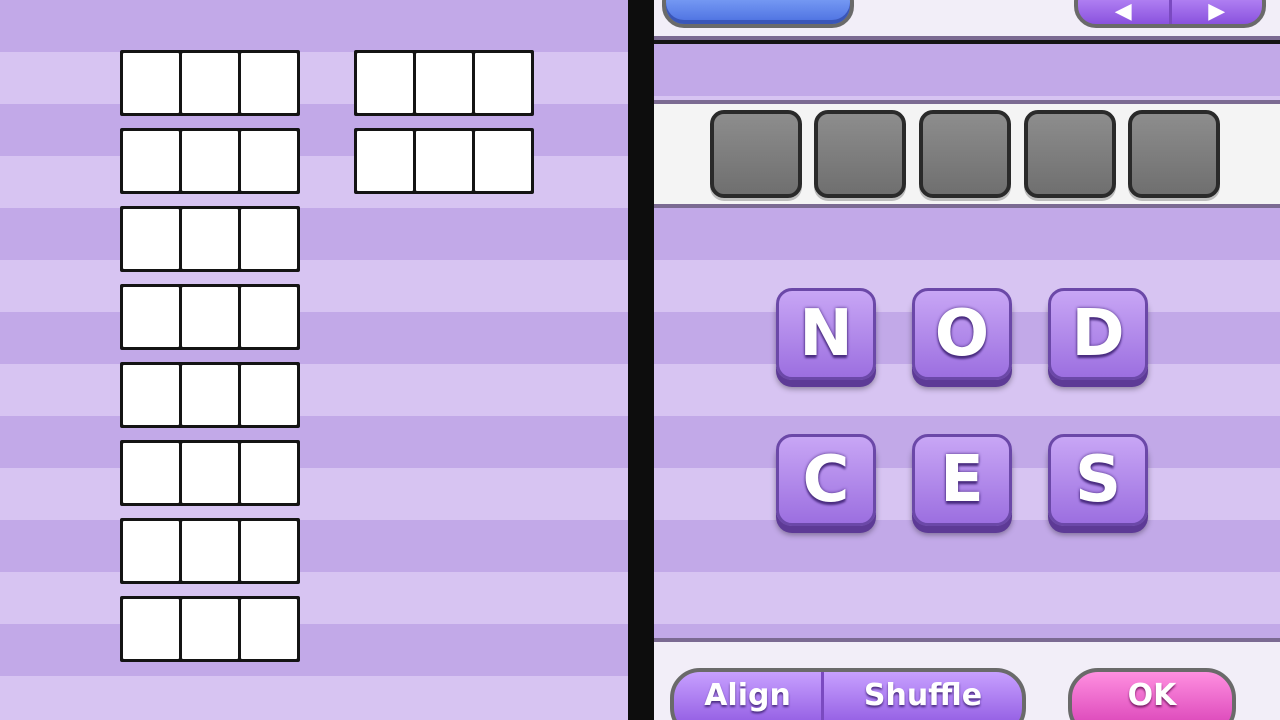 Image resolution: width=1280 pixels, height=720 pixels. I want to click on tile-letter: E, so click(962, 480).